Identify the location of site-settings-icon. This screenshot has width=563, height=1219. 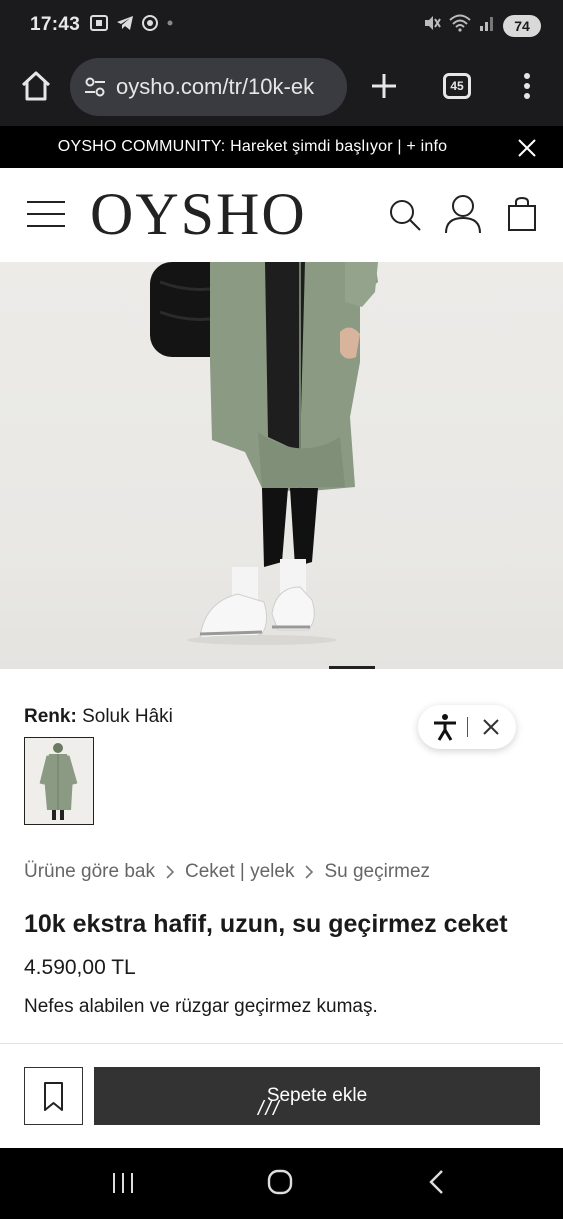
(95, 87).